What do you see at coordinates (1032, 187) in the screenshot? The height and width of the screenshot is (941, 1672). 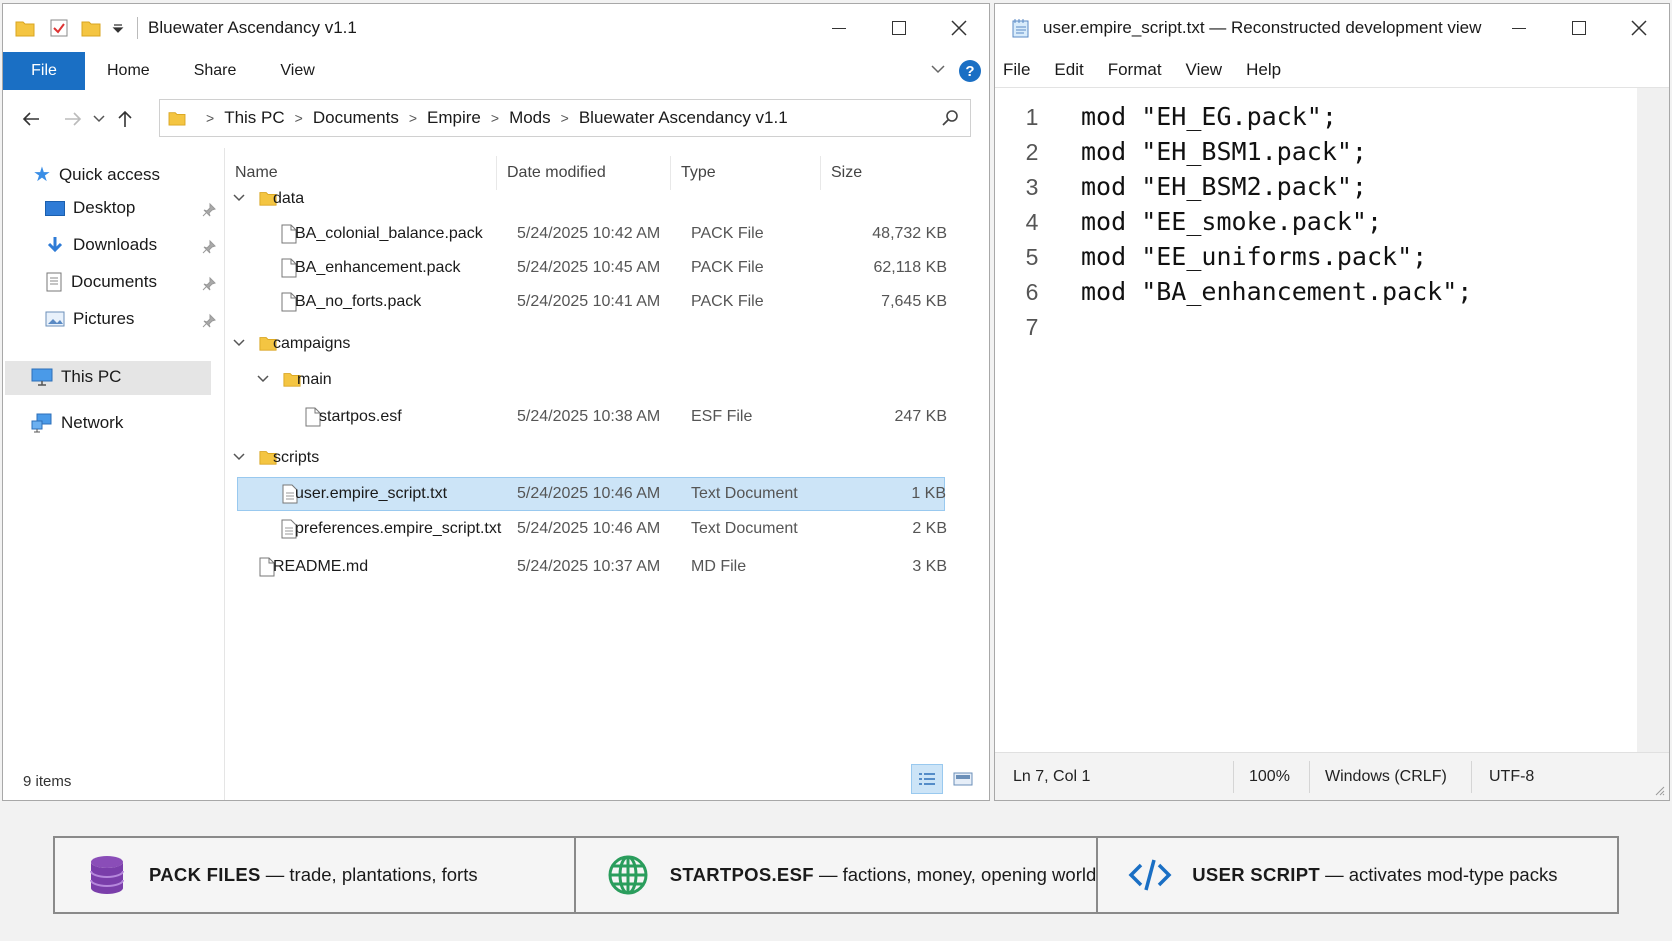 I see `line-number: 3` at bounding box center [1032, 187].